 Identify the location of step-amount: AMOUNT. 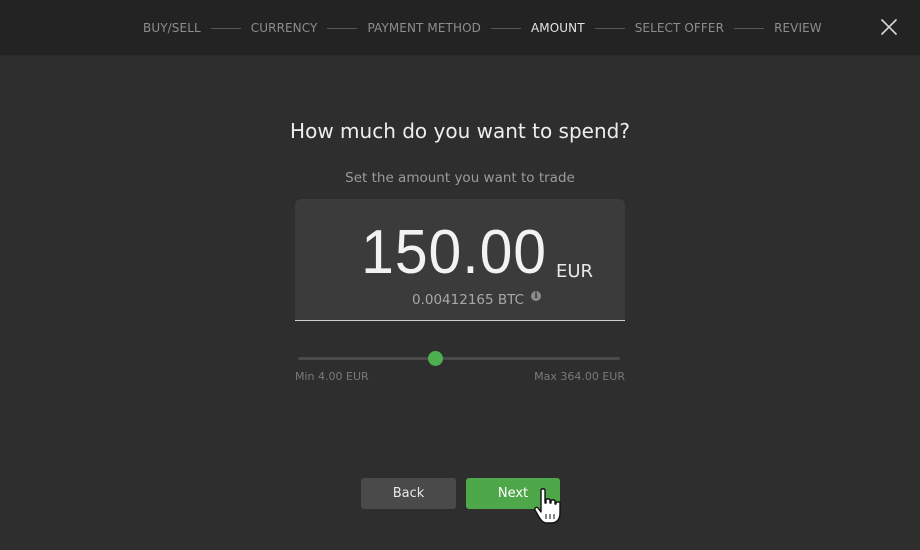
(557, 28).